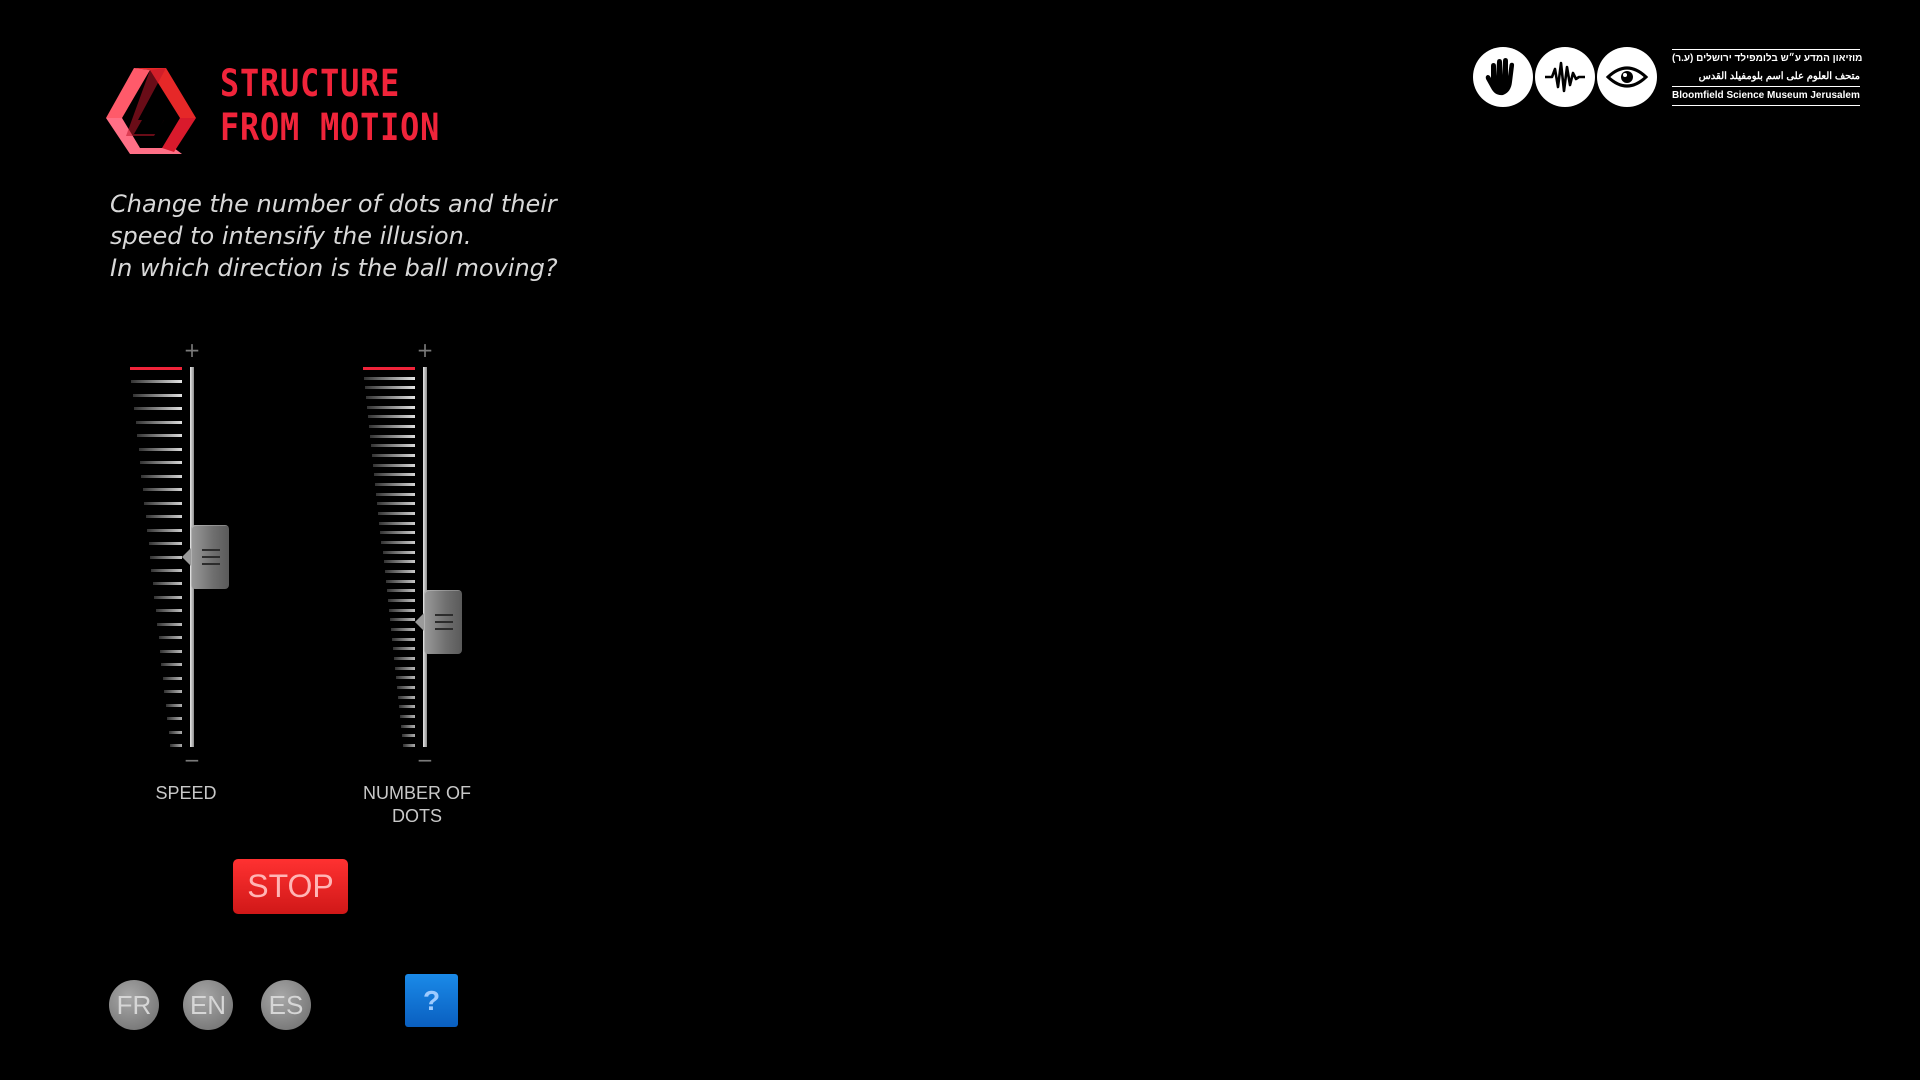  Describe the element at coordinates (438, 621) in the screenshot. I see `dots-slider-handle` at that location.